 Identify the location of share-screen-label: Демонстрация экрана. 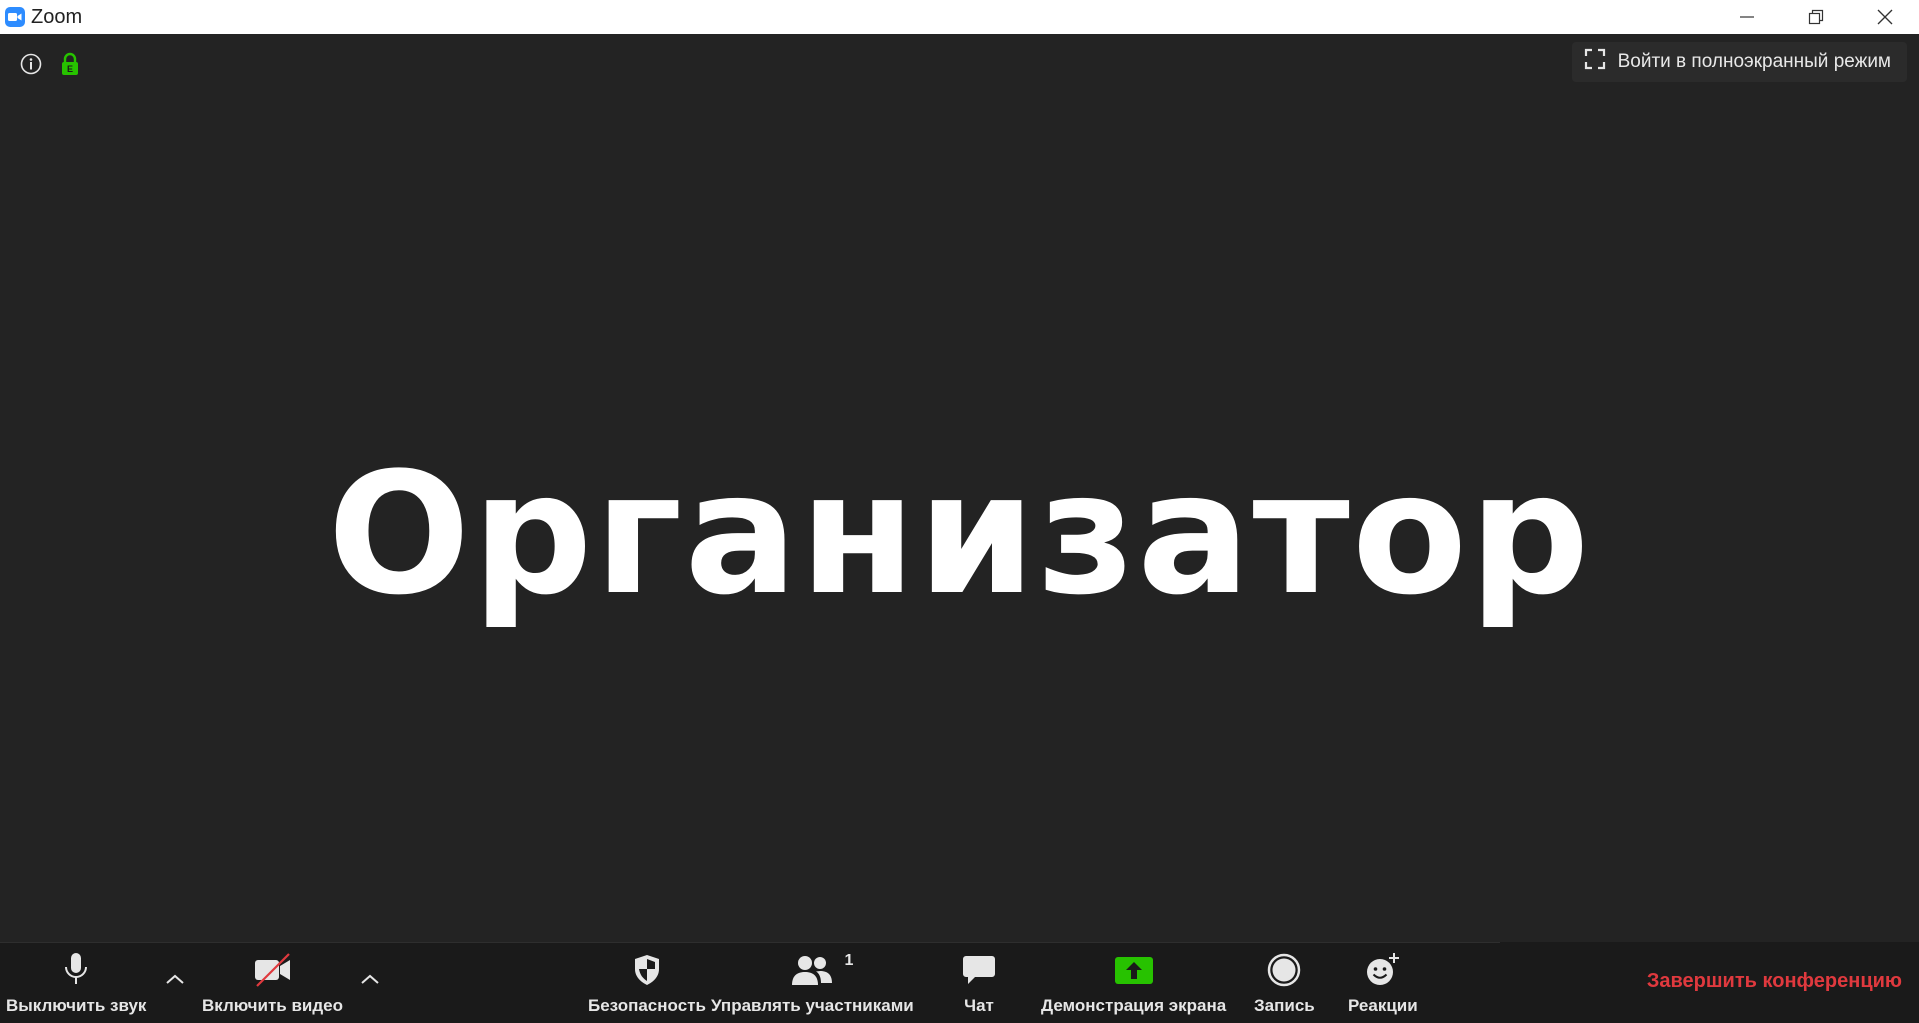
(1134, 1005).